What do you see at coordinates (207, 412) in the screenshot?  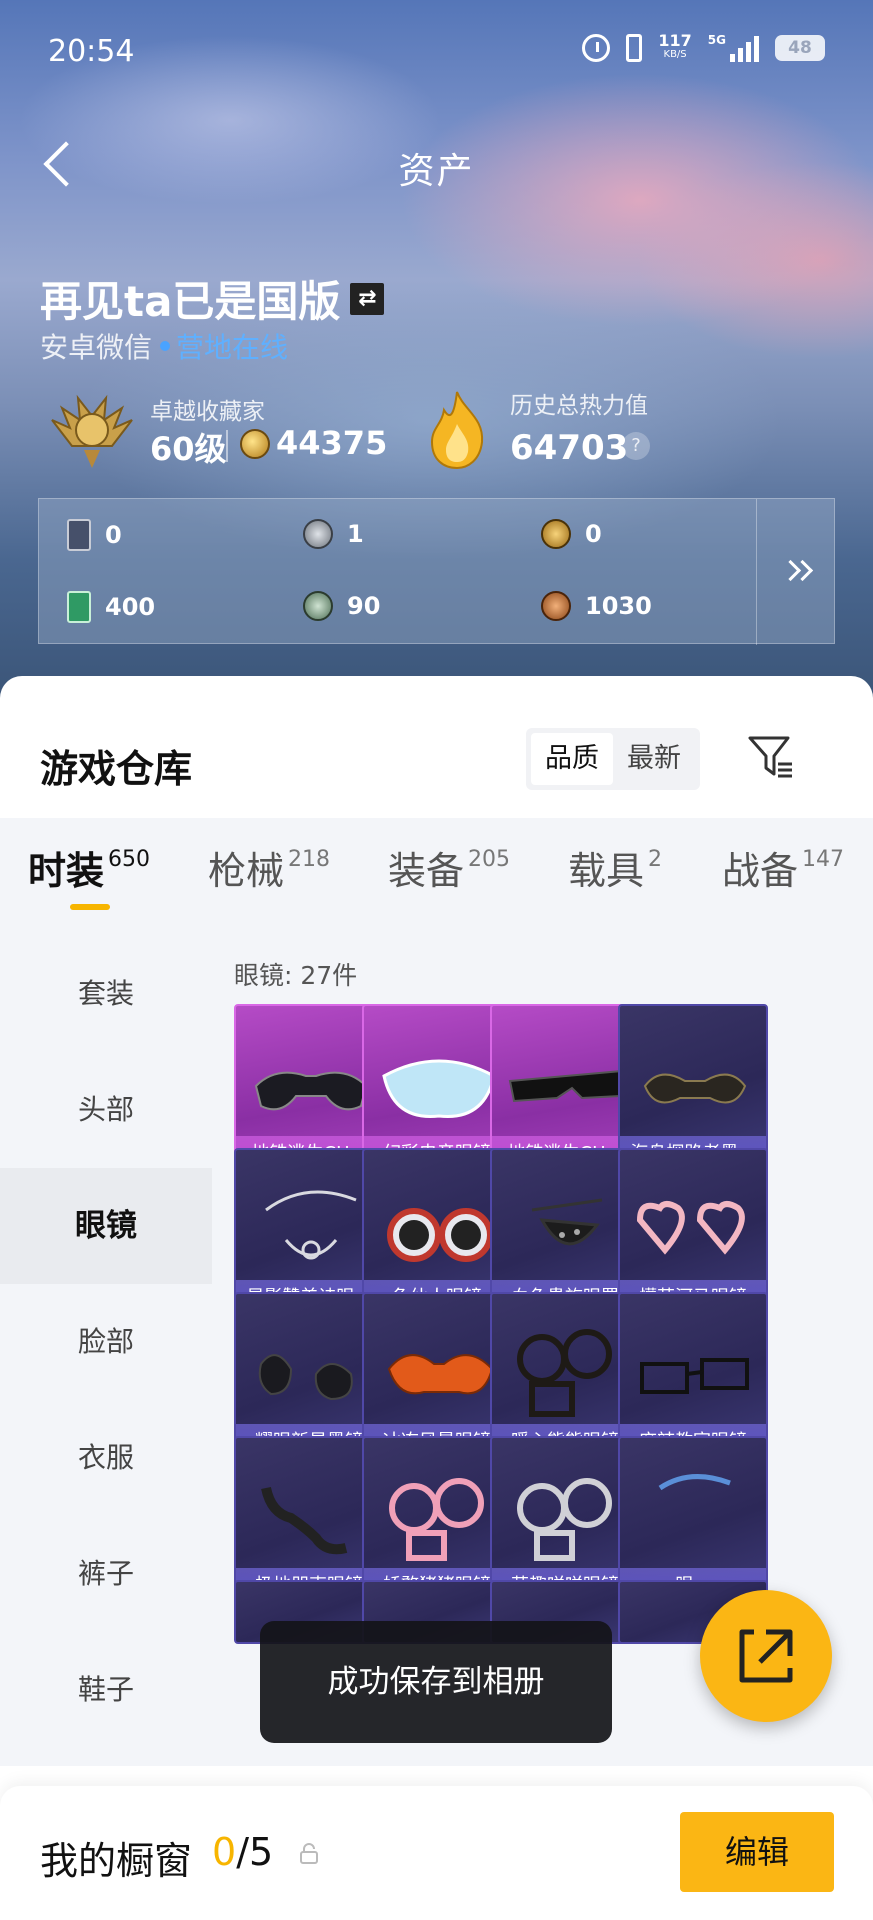 I see `rank-title: 卓越收藏家` at bounding box center [207, 412].